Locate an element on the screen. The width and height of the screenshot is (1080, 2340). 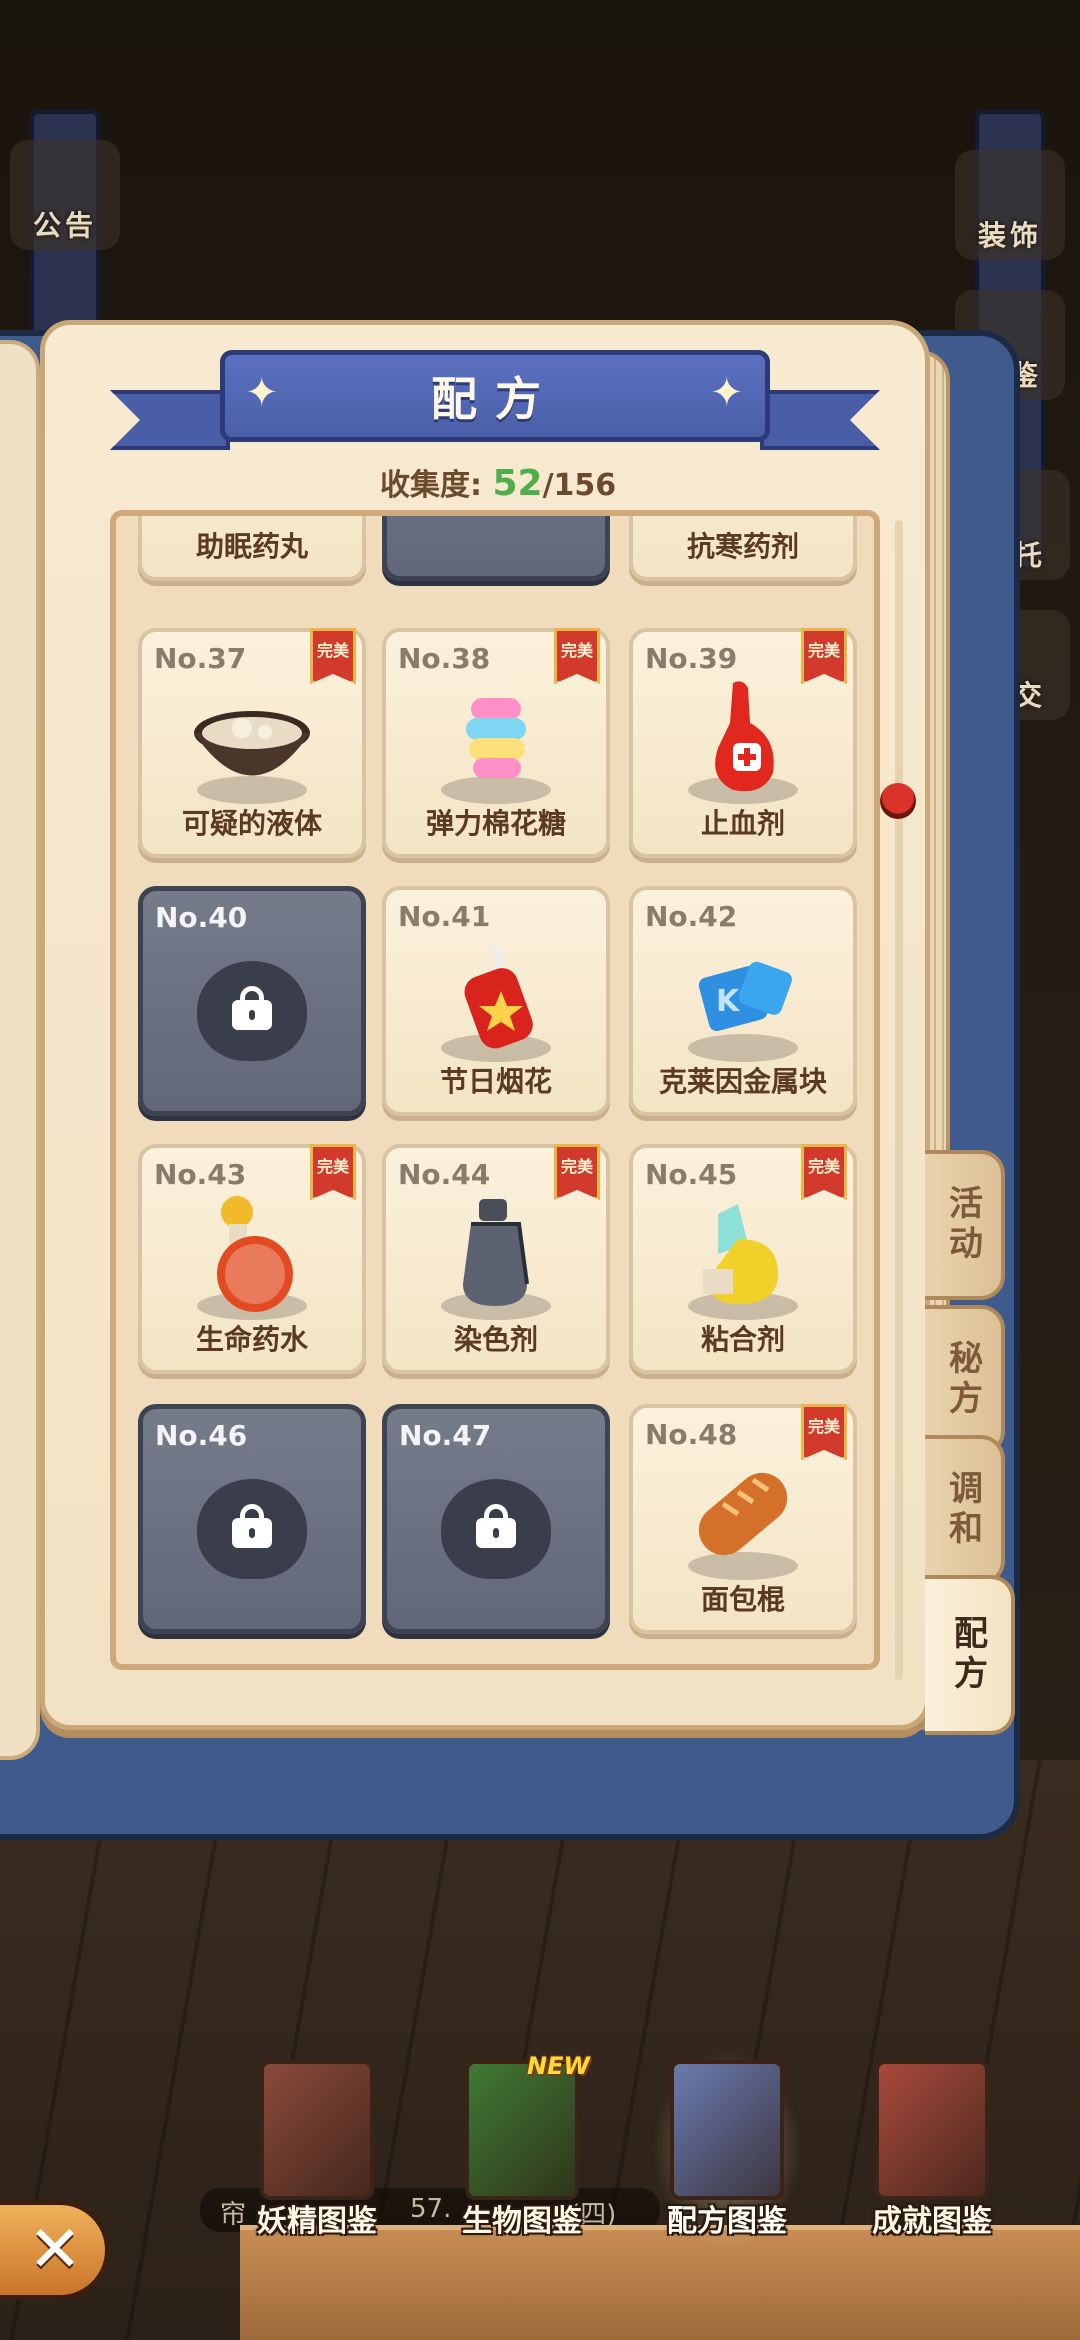
recipe-card: No.45 粘合剂 完美 is located at coordinates (743, 1259).